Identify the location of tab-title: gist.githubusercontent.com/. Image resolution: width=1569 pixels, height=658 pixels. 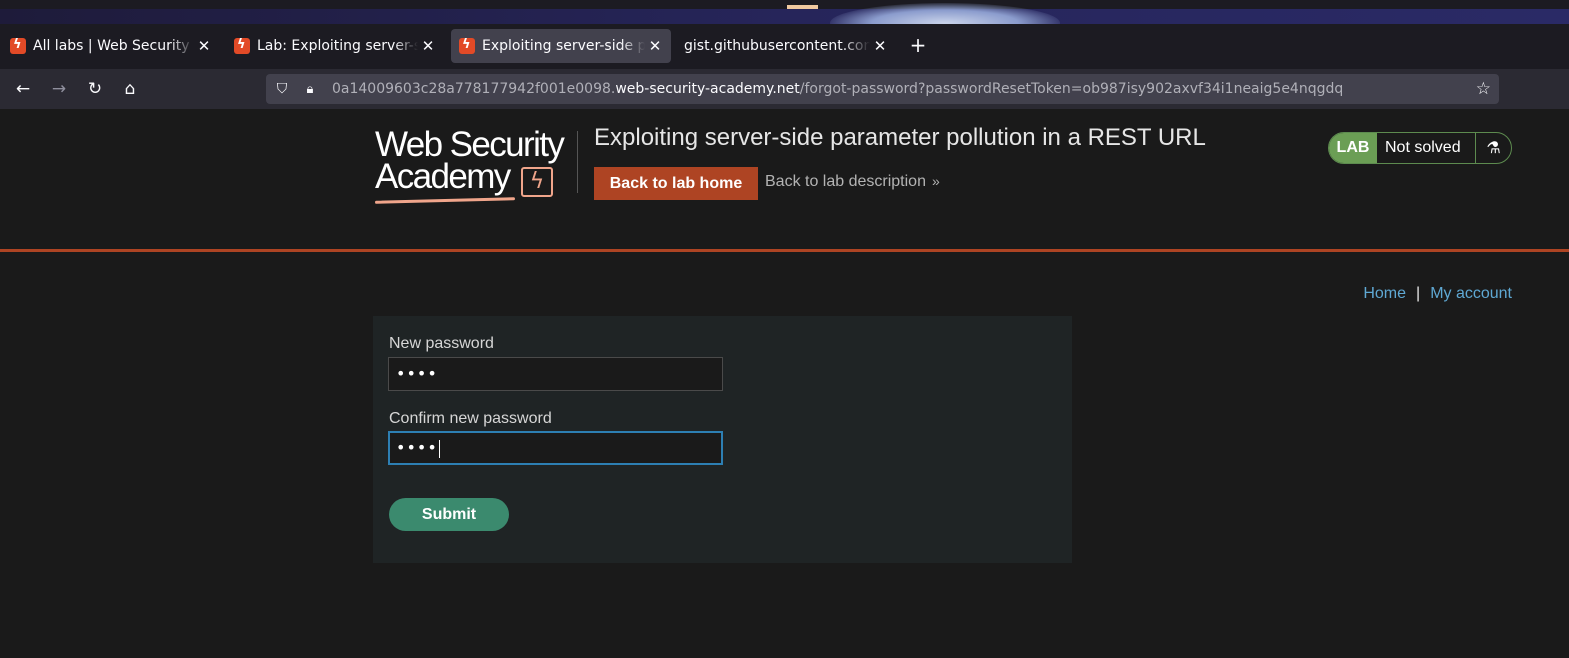
(777, 46).